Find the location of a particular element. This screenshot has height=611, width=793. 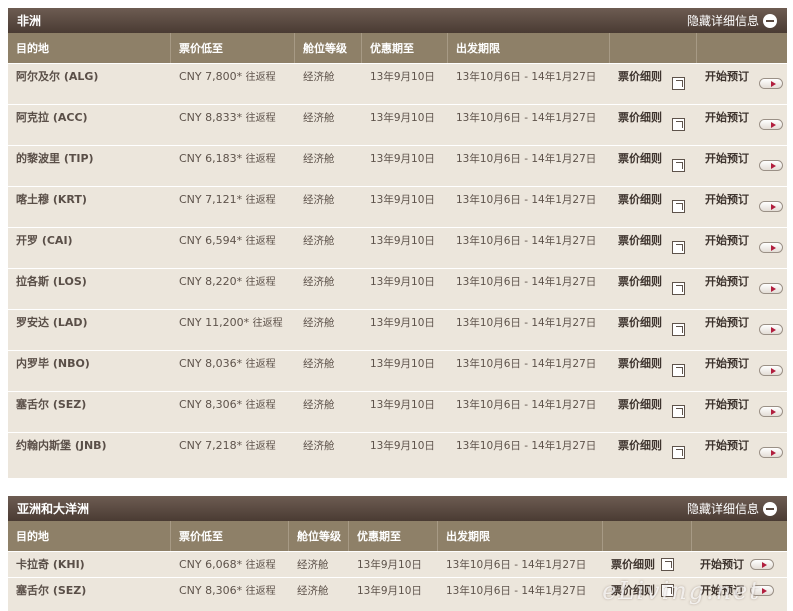

col-fare: 票价低至 is located at coordinates (230, 536).